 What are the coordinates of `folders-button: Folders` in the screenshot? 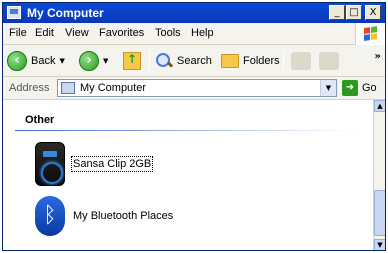 It's located at (250, 61).